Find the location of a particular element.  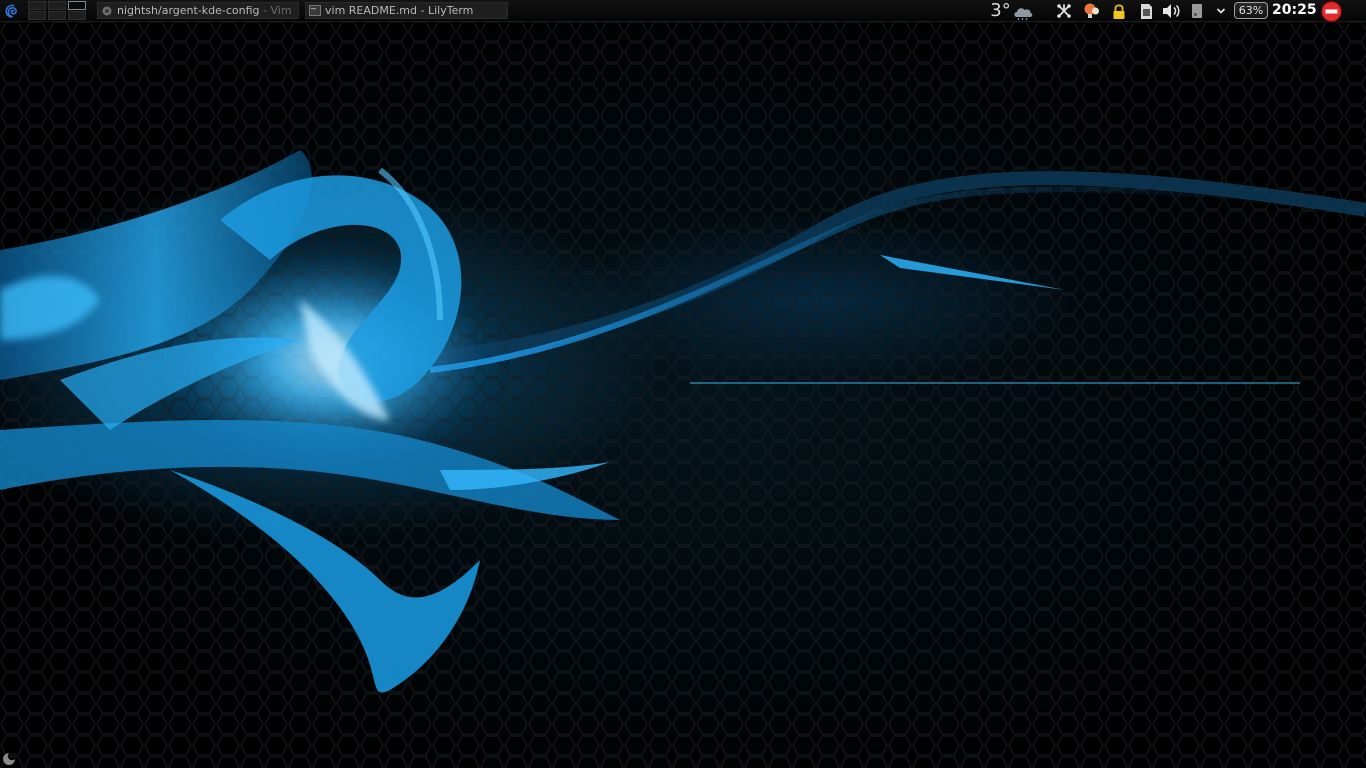

network-tray-icon is located at coordinates (1064, 11).